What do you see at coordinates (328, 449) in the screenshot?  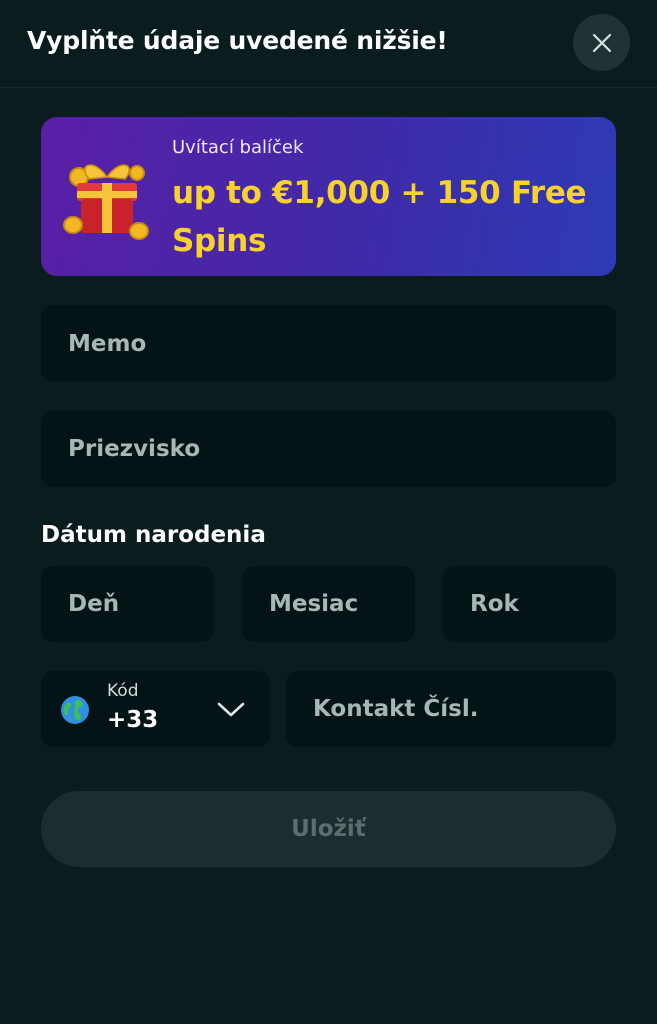 I see `last-name-input: Priezvisko` at bounding box center [328, 449].